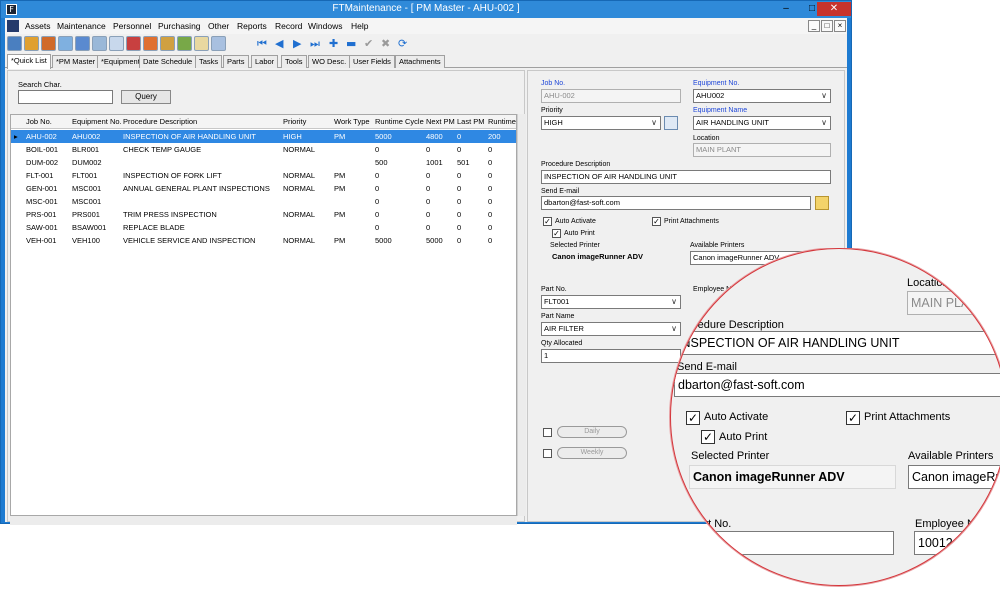 Image resolution: width=1000 pixels, height=592 pixels. I want to click on table-row: BOIL-001 BLR001 CHECK TEMP GAUGE NORMAL 0 0 0 0, so click(263, 149).